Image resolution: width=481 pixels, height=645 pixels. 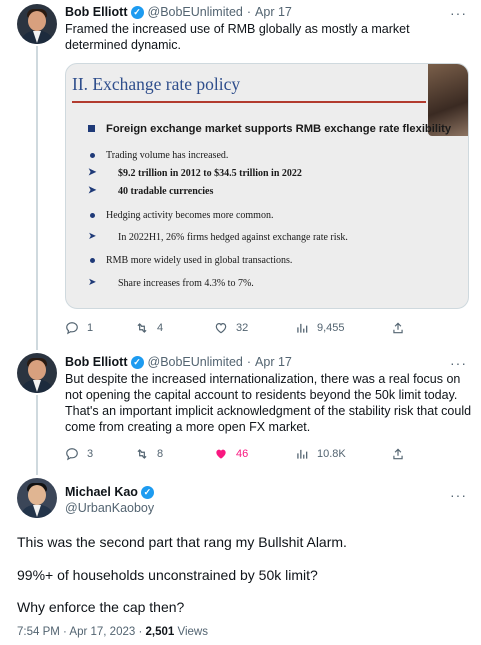 I want to click on retweet-button: 4, so click(x=149, y=328).